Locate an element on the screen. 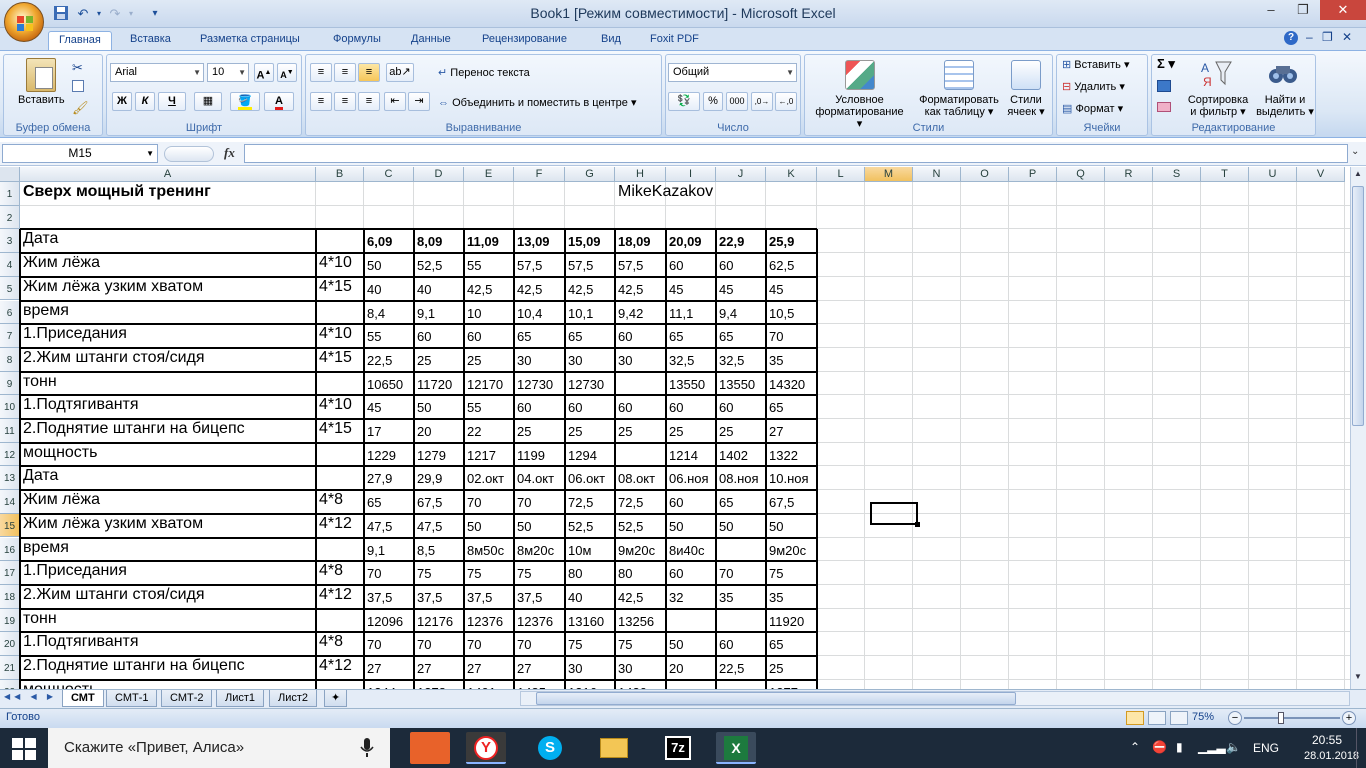  language-indicator: ENG is located at coordinates (1266, 748).